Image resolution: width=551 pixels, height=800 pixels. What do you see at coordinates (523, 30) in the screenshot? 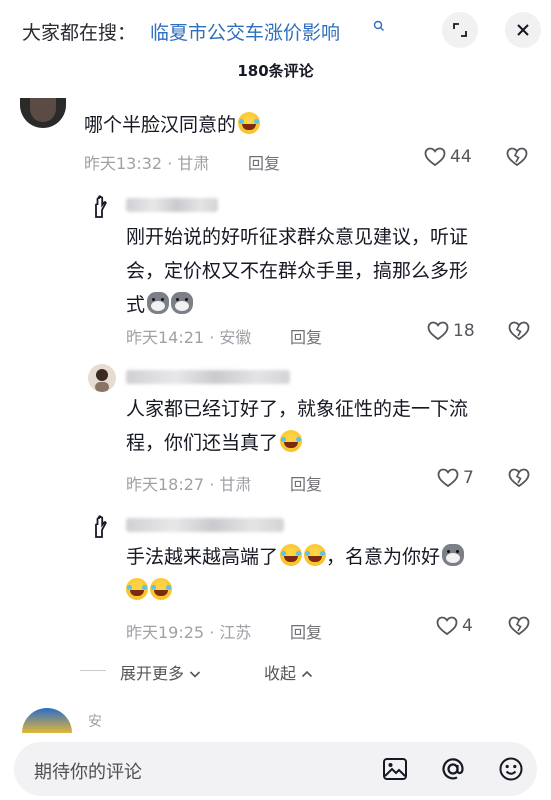
I see `close-icon` at bounding box center [523, 30].